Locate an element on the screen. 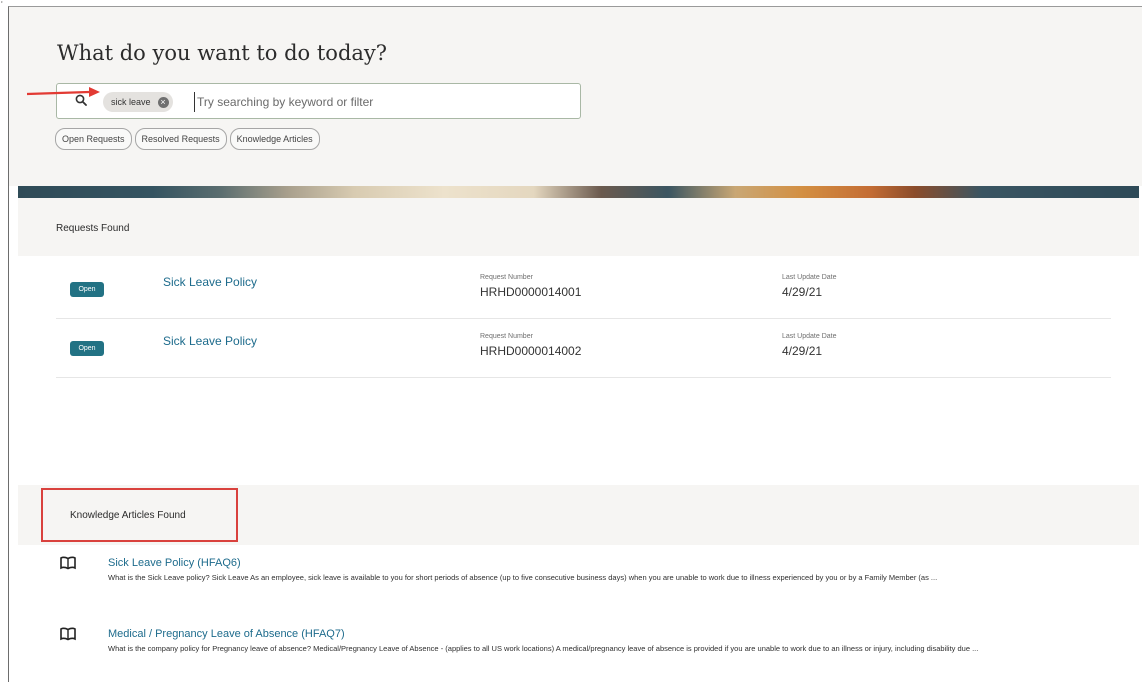 This screenshot has width=1146, height=682. filter-knowledge-articles: Knowledge Articles is located at coordinates (274, 139).